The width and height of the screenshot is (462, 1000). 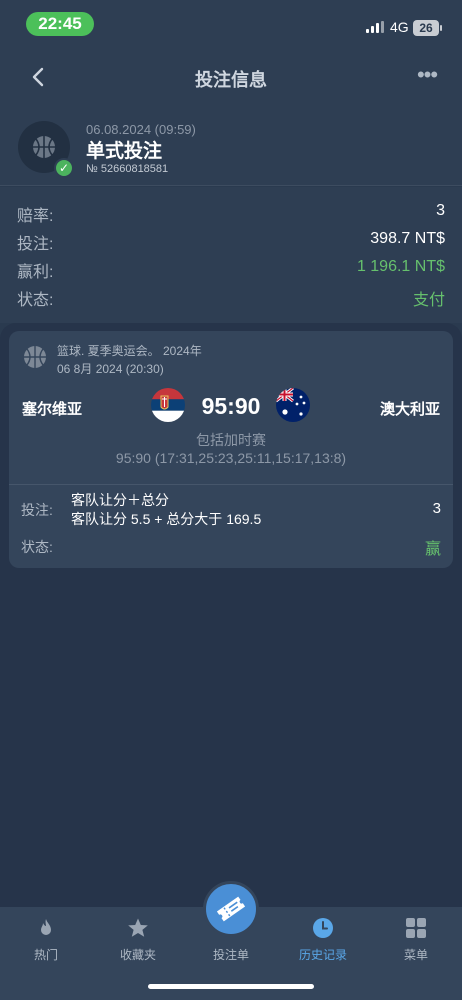 What do you see at coordinates (166, 519) in the screenshot?
I see `pick-outcome: 客队让分 5.5 + 总分大于 169.5` at bounding box center [166, 519].